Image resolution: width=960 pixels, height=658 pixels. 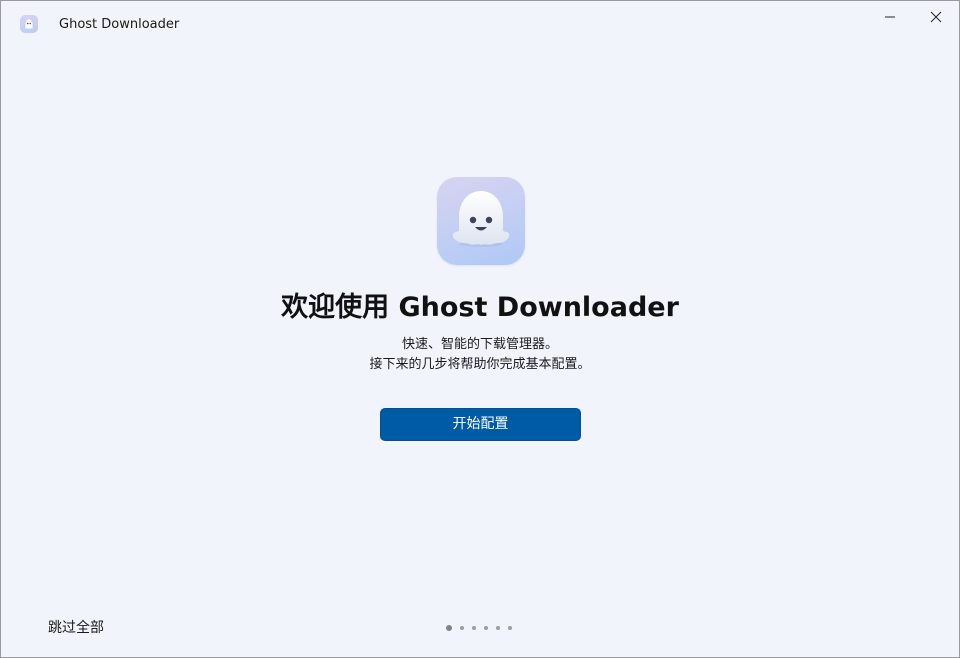 What do you see at coordinates (480, 307) in the screenshot?
I see `welcome-title: 欢迎使用 Ghost Downloader` at bounding box center [480, 307].